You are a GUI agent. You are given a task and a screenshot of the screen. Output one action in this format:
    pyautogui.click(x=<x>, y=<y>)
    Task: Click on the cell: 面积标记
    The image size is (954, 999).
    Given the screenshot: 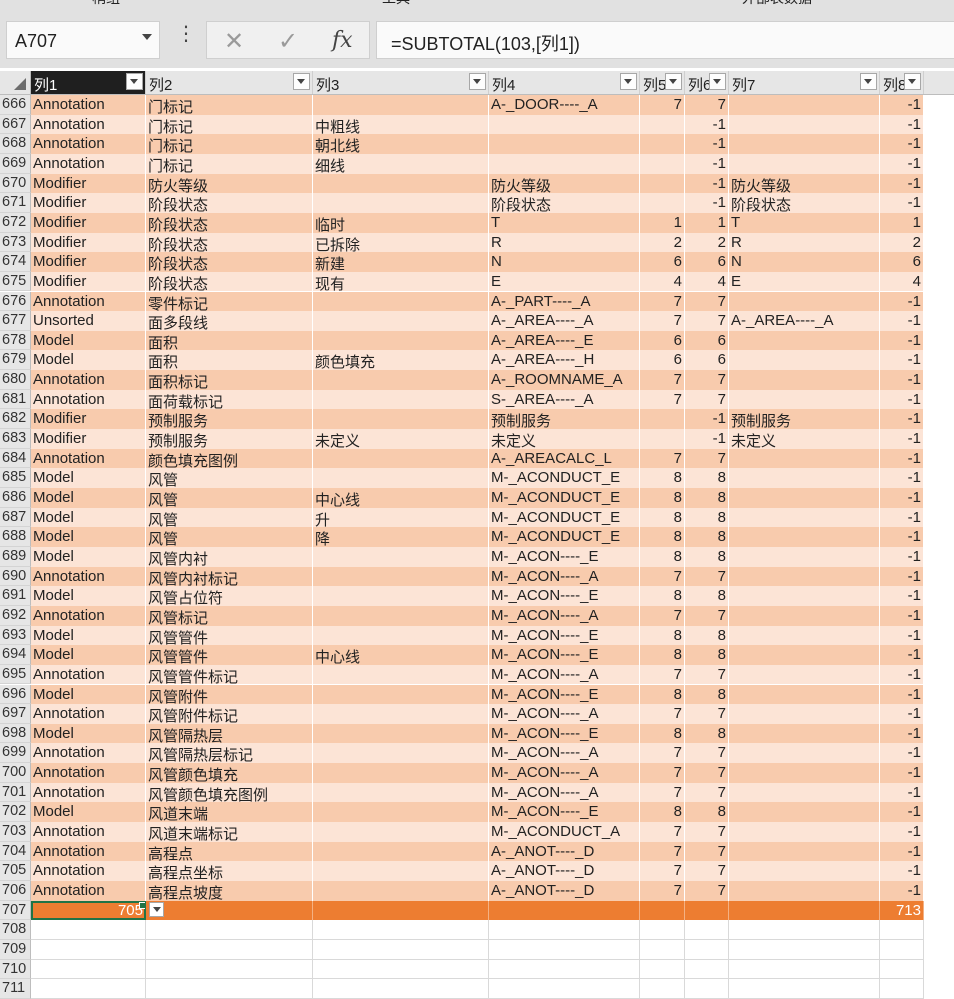 What is the action you would take?
    pyautogui.click(x=229, y=380)
    